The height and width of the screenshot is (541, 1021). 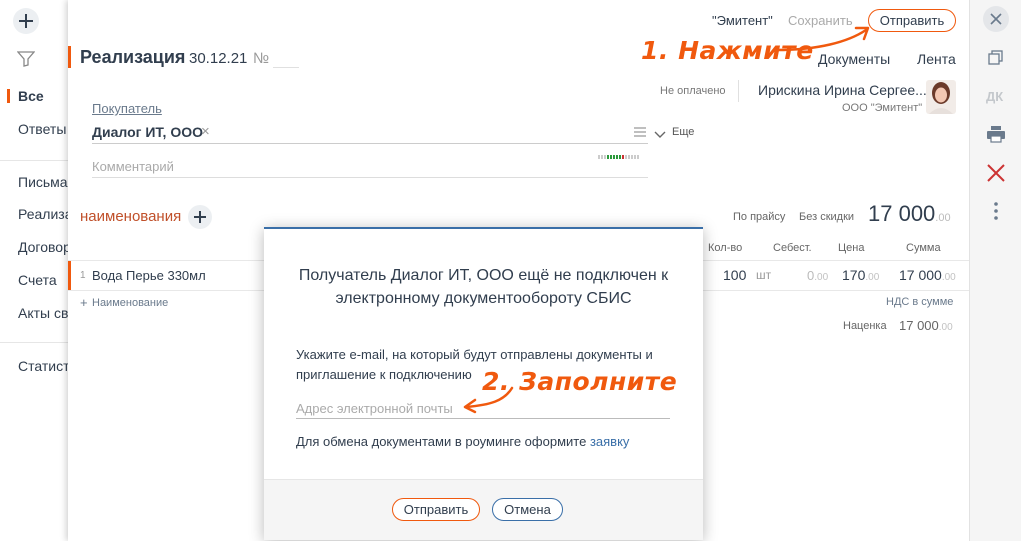 What do you see at coordinates (286, 67) in the screenshot?
I see `doc-number-input` at bounding box center [286, 67].